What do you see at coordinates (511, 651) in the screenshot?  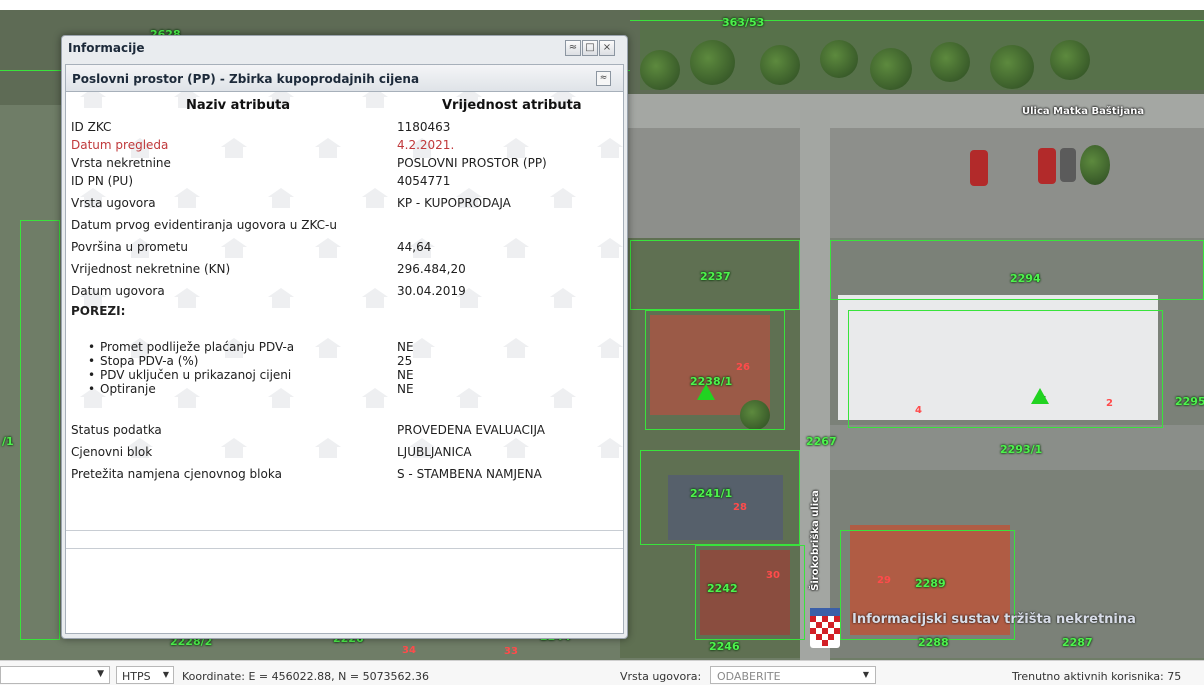 I see `house-number: 33` at bounding box center [511, 651].